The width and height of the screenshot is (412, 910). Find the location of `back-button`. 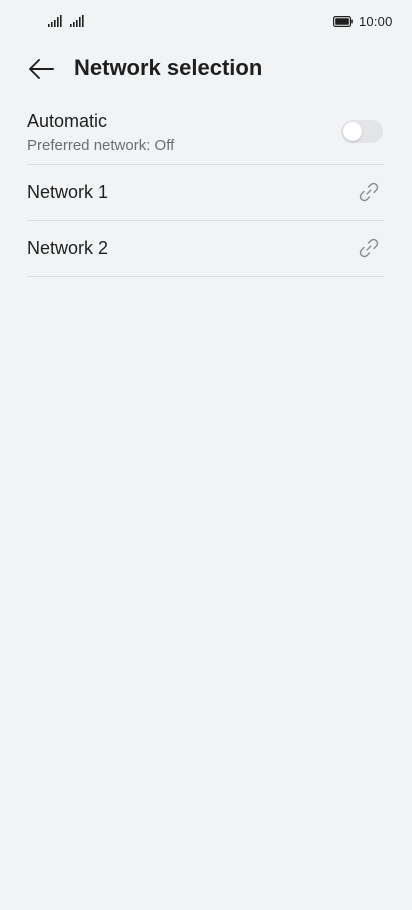

back-button is located at coordinates (41, 69).